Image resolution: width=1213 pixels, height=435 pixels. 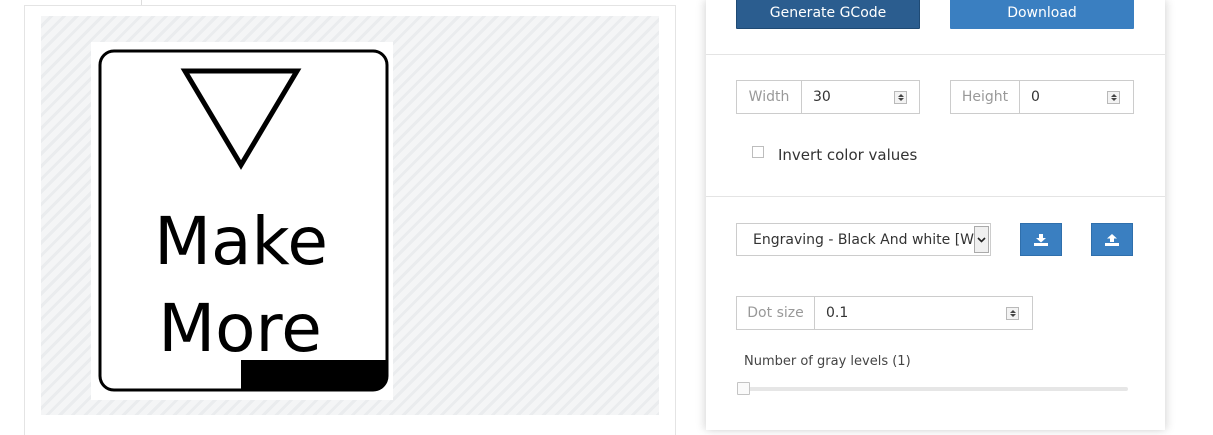 I want to click on download-button: Download, so click(x=1042, y=14).